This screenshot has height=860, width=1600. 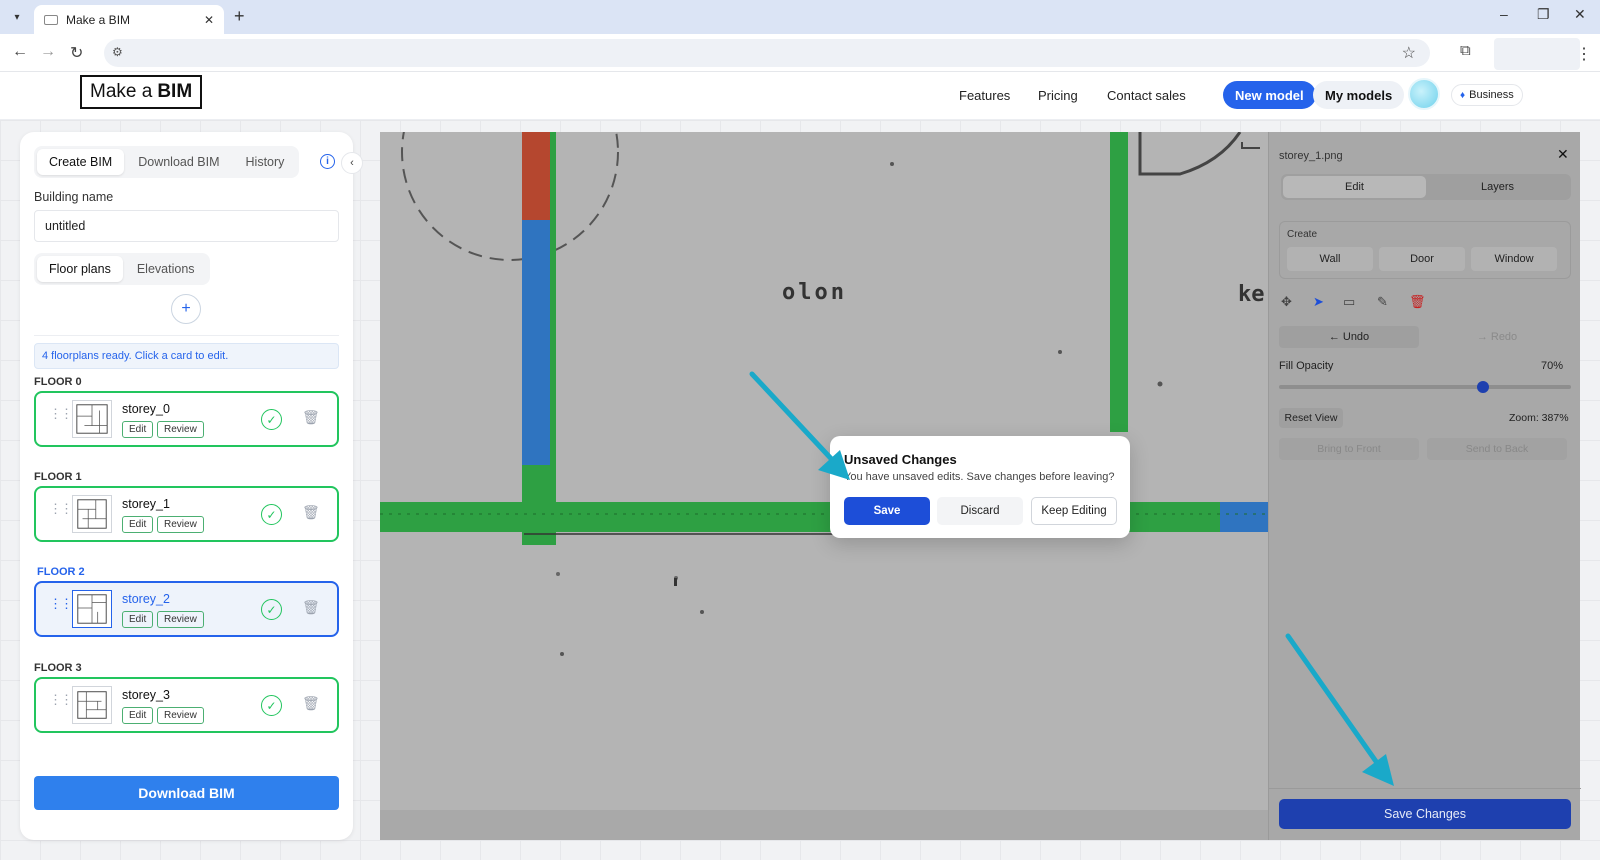 What do you see at coordinates (186, 514) in the screenshot?
I see `floor-card-1: ⋮⋮ storey_1 Edit Review ✓ 🗑` at bounding box center [186, 514].